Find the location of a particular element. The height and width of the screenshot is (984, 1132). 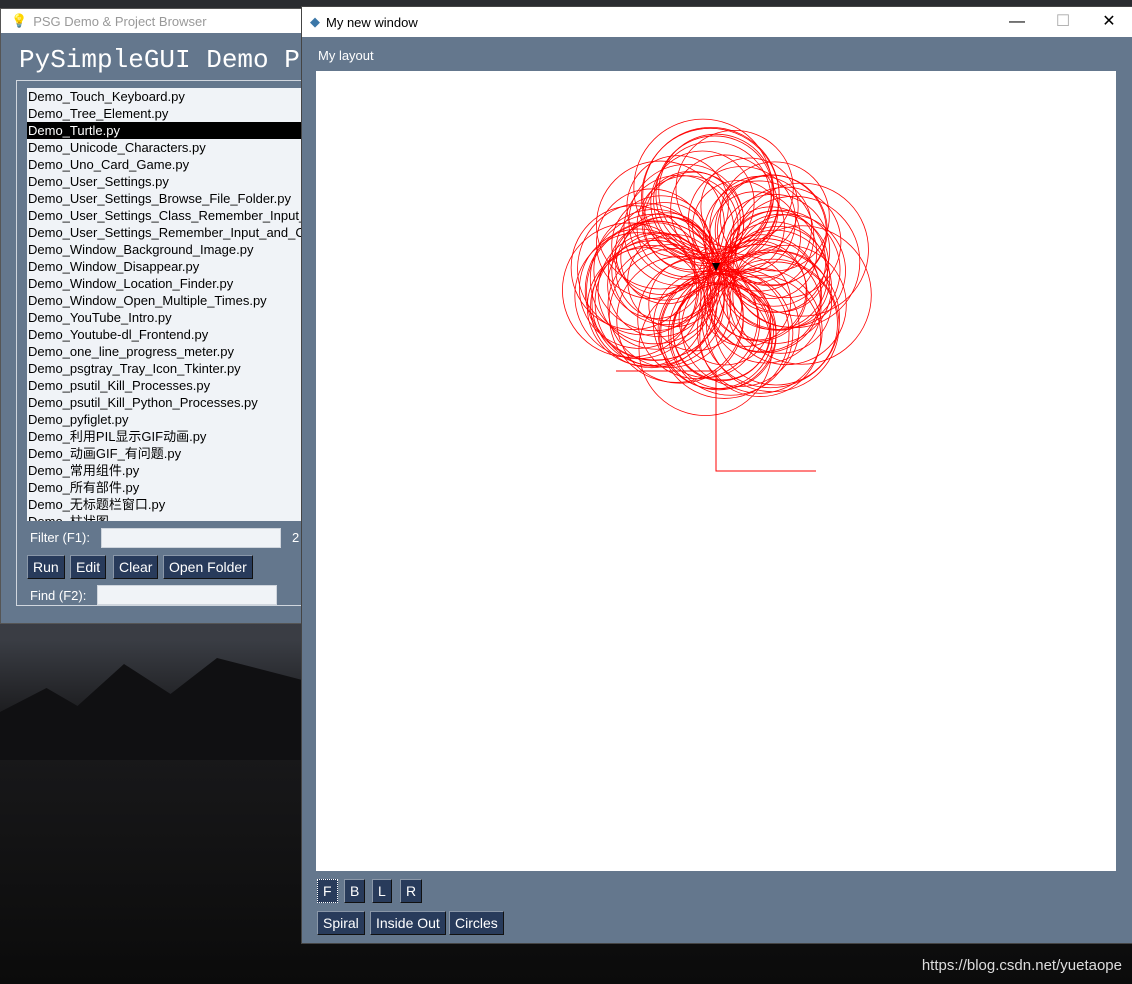

file-list-item: Demo_one_line_progress_meter.py is located at coordinates (167, 351).